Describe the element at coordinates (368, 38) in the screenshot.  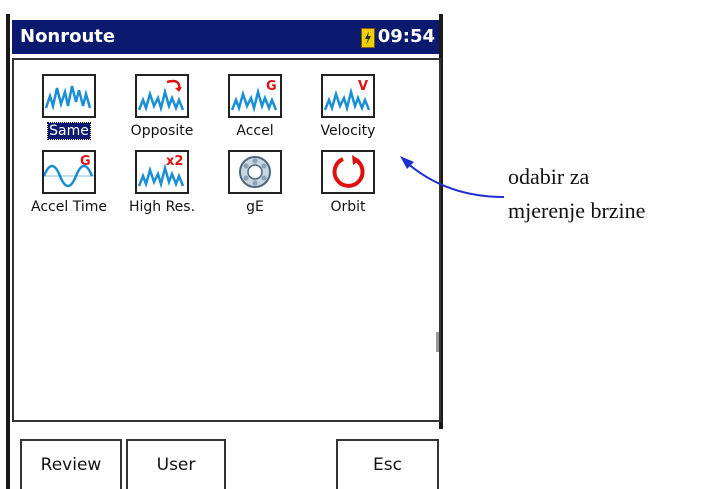
I see `battery-icon` at that location.